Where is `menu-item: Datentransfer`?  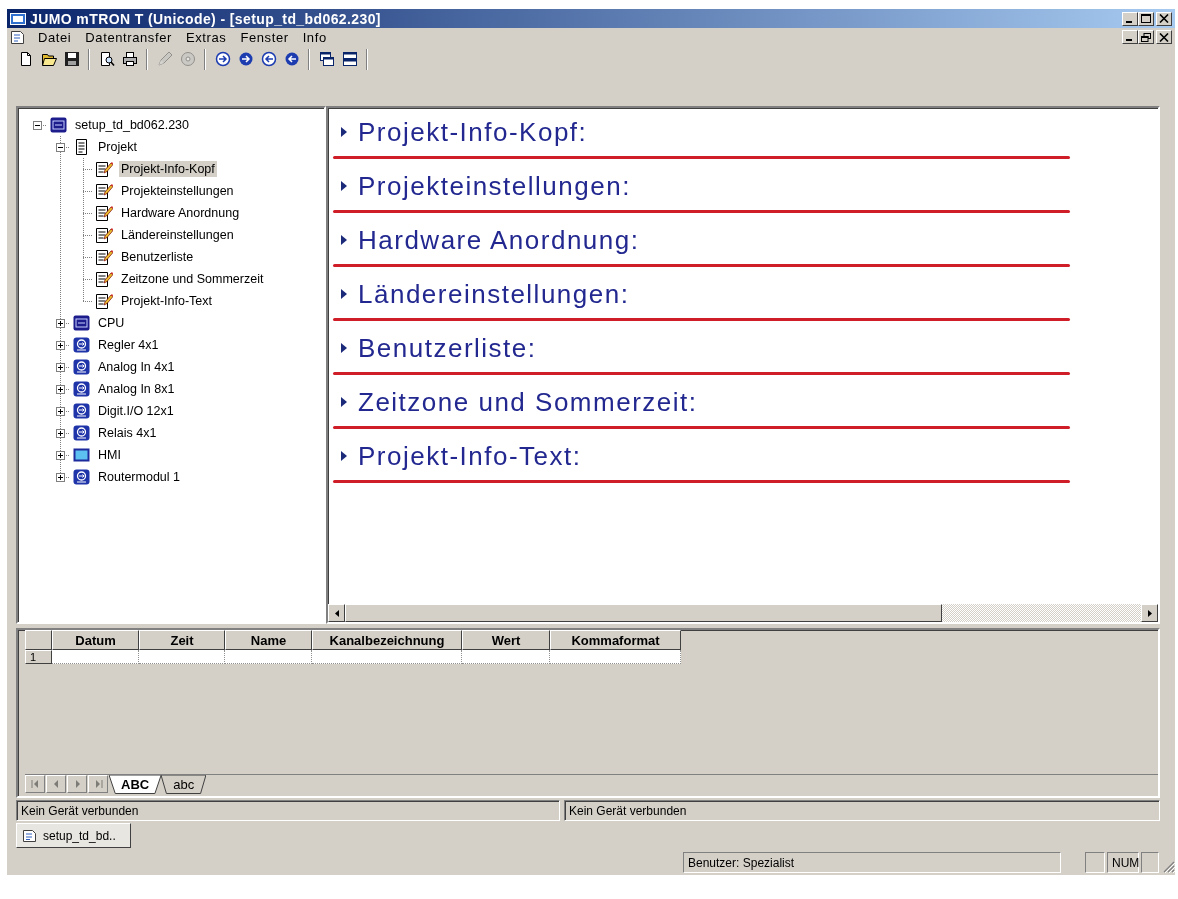
menu-item: Datentransfer is located at coordinates (128, 37).